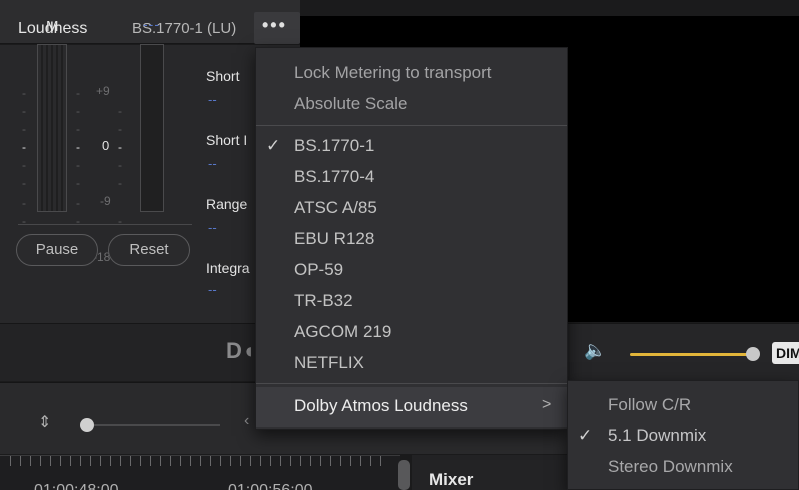 The height and width of the screenshot is (490, 799). What do you see at coordinates (105, 201) in the screenshot?
I see `scale-label: -9` at bounding box center [105, 201].